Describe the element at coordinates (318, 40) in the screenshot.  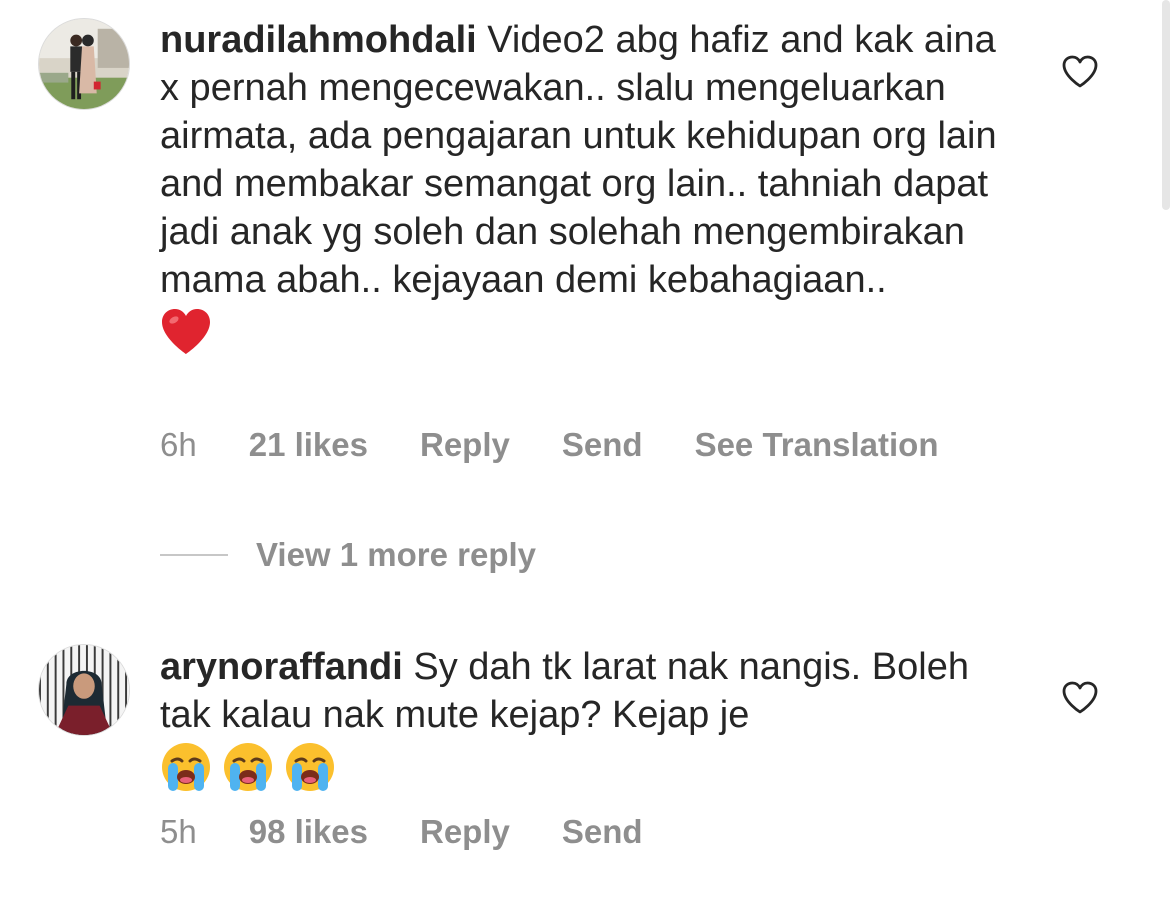
I see `comment-username: nuradilahmohdali` at that location.